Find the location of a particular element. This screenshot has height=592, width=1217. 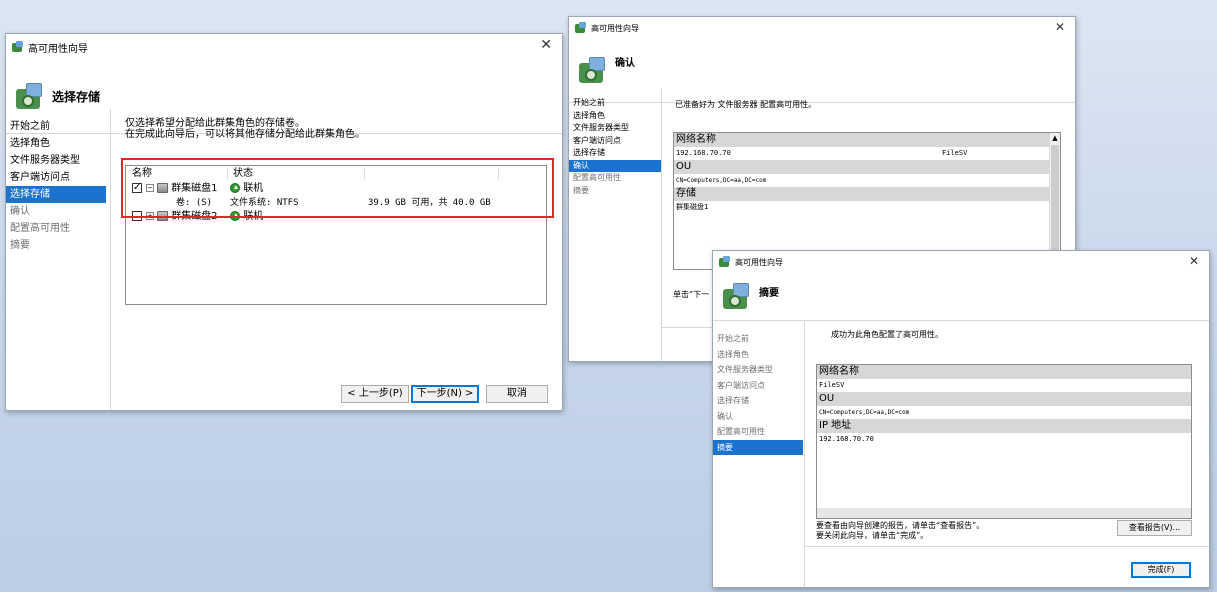

storage-value: 群集磁盘1 is located at coordinates (692, 207).